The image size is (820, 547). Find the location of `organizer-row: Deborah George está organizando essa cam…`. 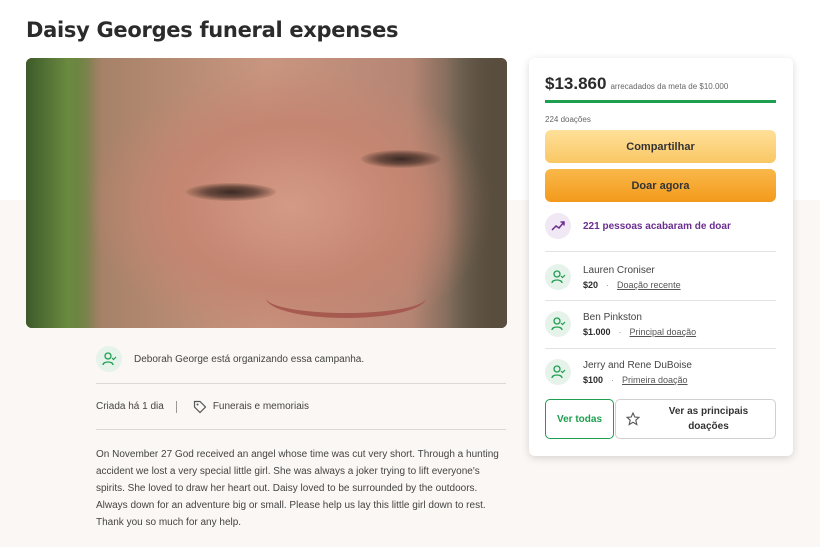

organizer-row: Deborah George está organizando essa cam… is located at coordinates (301, 365).